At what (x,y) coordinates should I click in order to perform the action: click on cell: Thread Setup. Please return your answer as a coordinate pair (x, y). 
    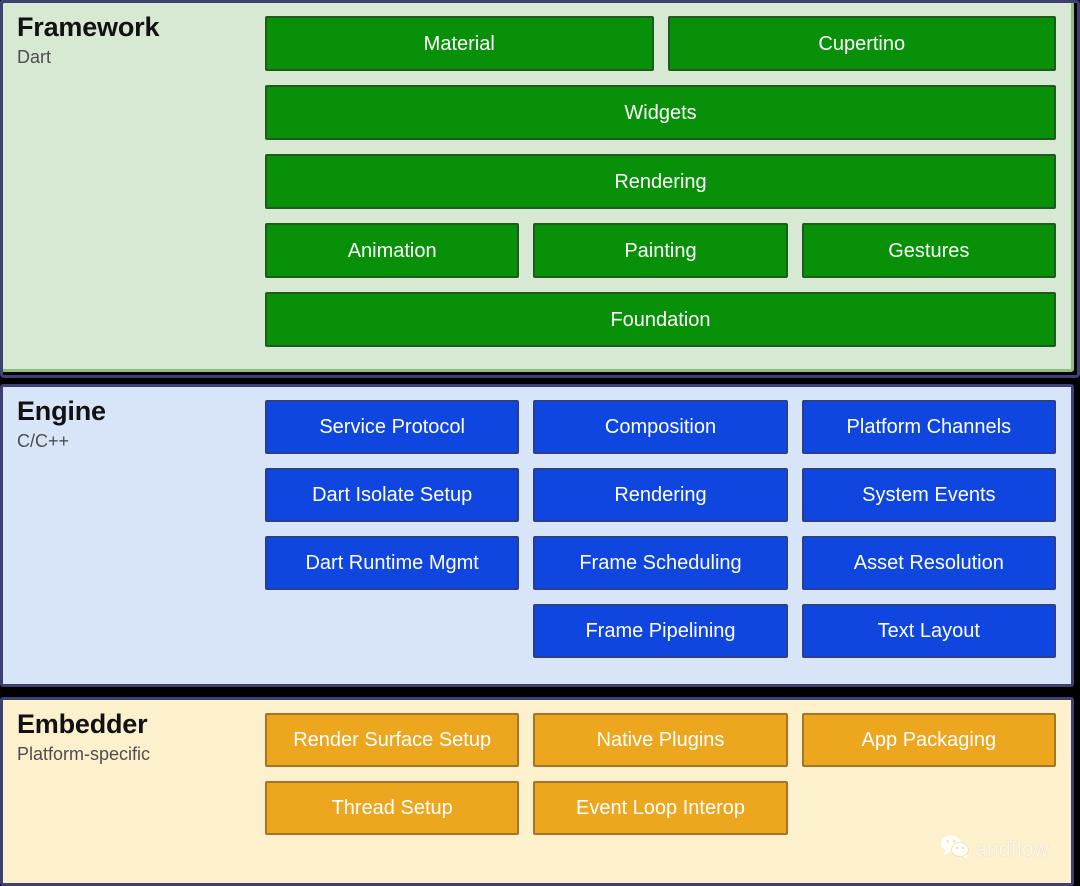
    Looking at the image, I should click on (392, 808).